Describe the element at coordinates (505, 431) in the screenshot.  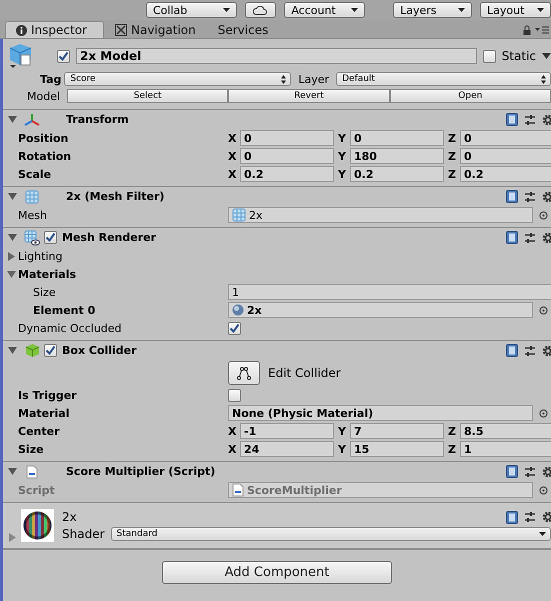
I see `number-field: 8.5` at that location.